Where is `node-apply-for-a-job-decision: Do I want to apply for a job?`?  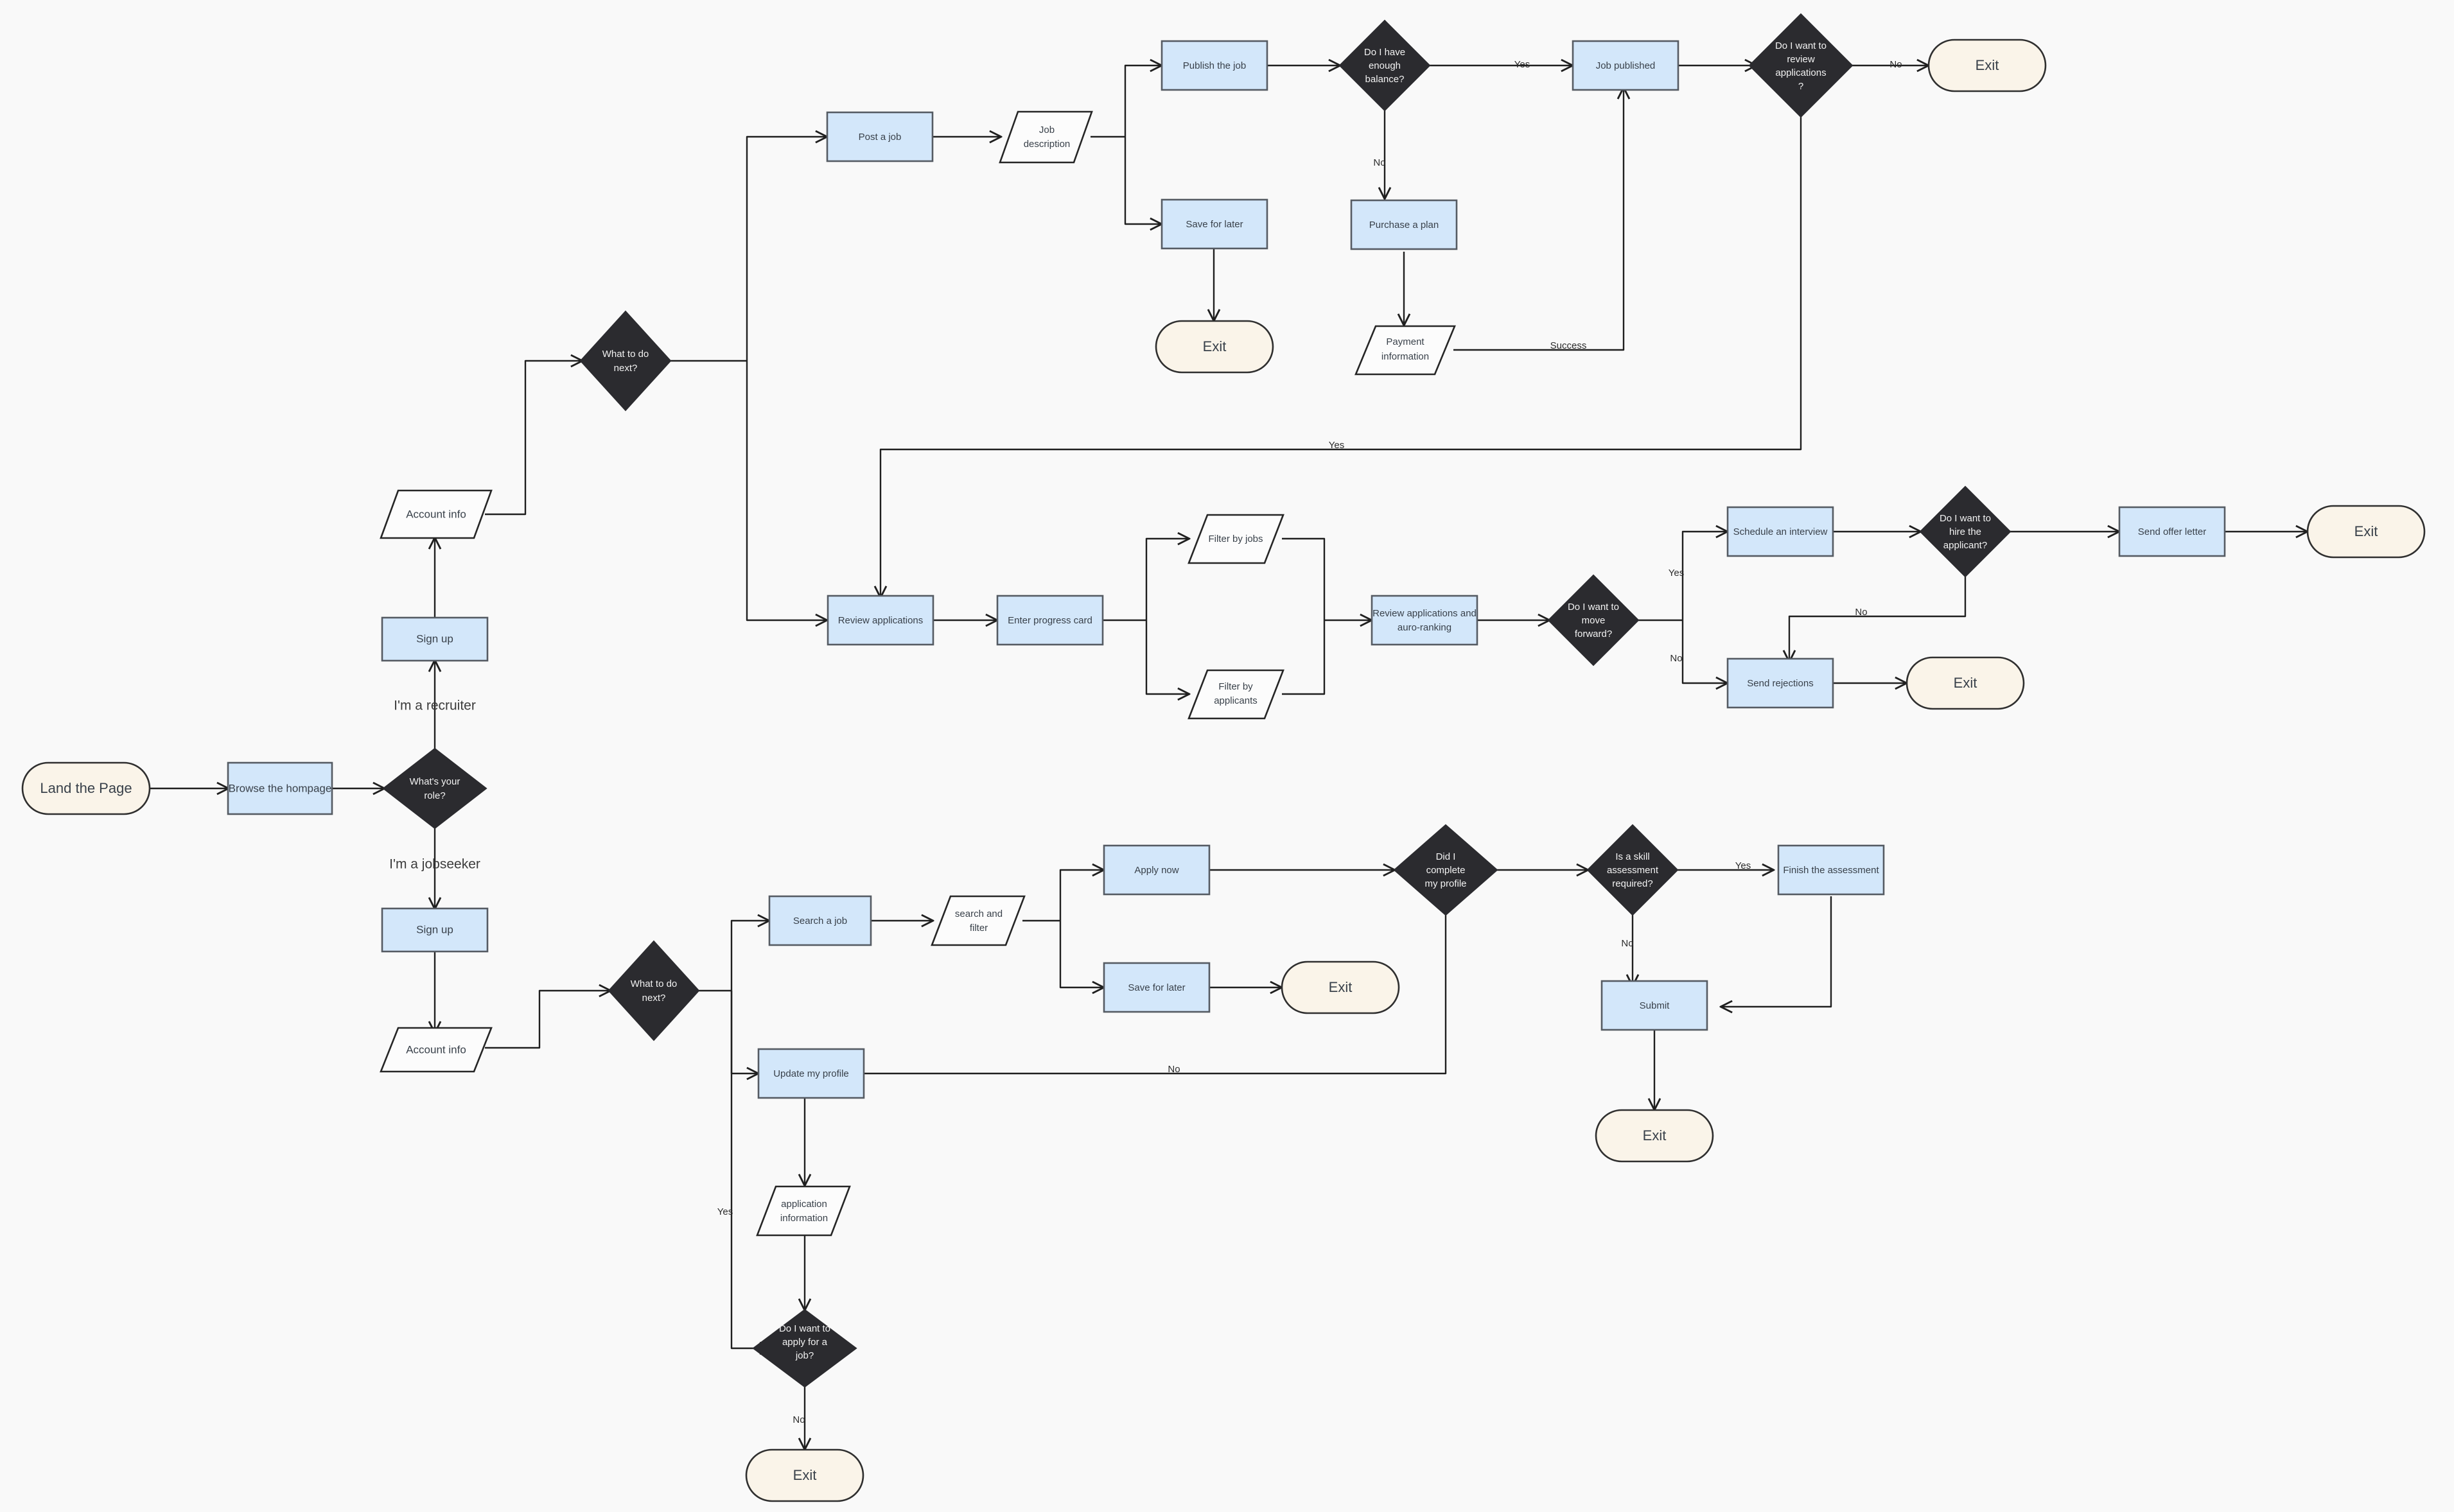
node-apply-for-a-job-decision: Do I want to apply for a job? is located at coordinates (805, 1348).